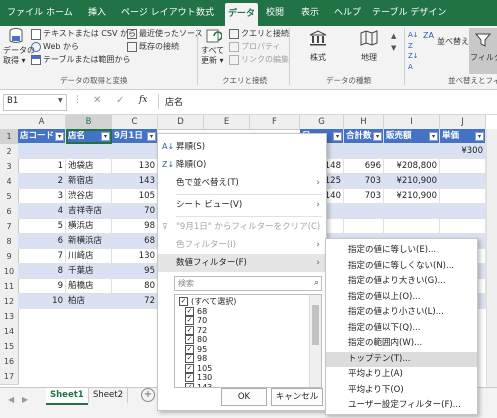 This screenshot has height=418, width=497. What do you see at coordinates (158, 13) in the screenshot?
I see `tab-page-layout: ページ レイアウト` at bounding box center [158, 13].